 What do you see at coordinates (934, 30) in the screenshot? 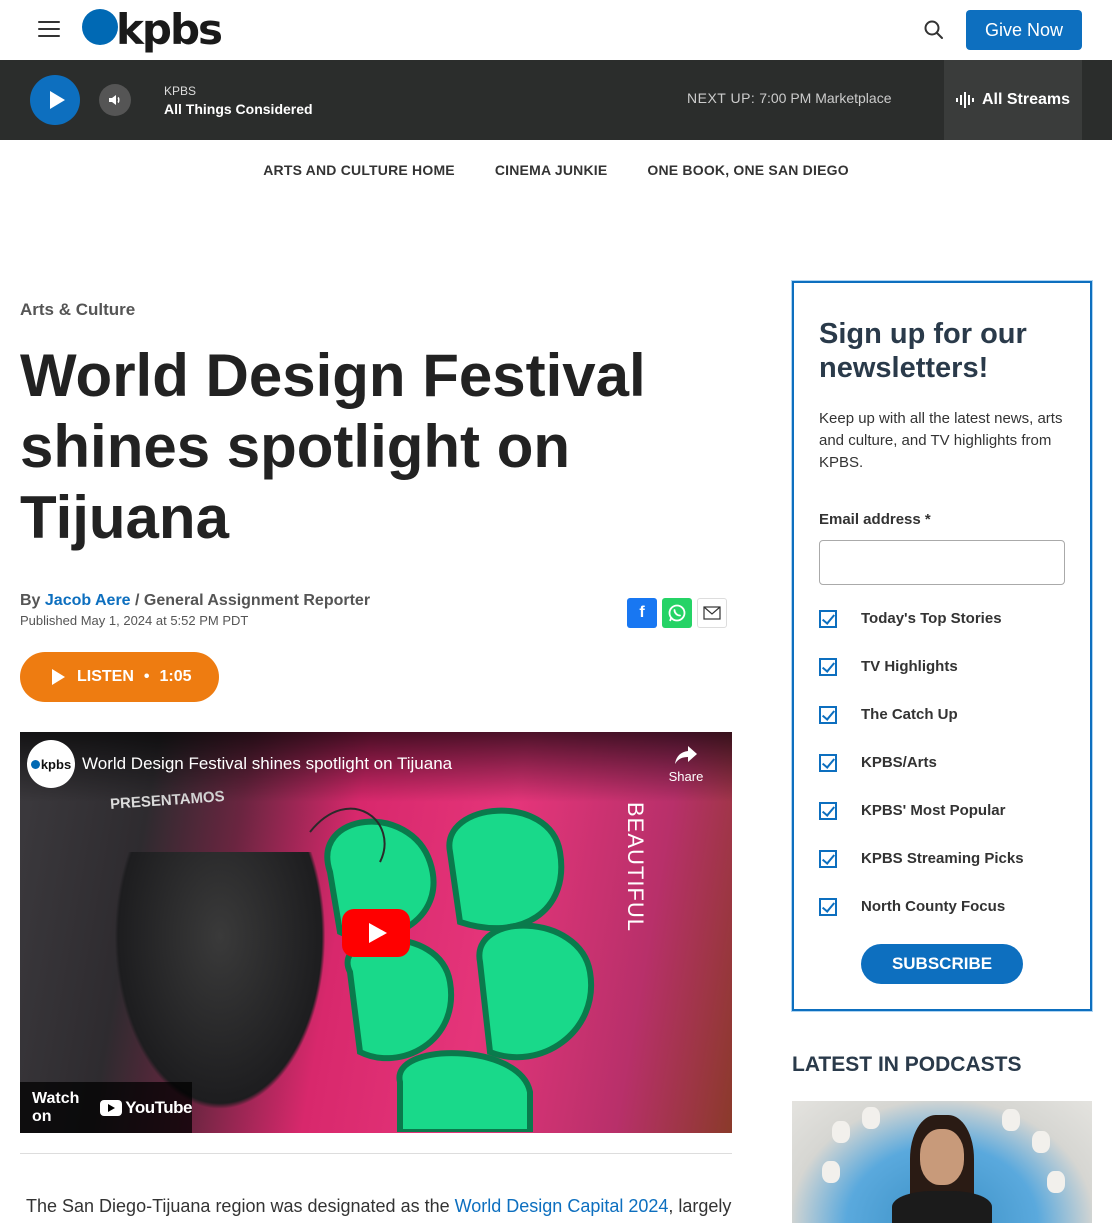
I see `search-icon` at bounding box center [934, 30].